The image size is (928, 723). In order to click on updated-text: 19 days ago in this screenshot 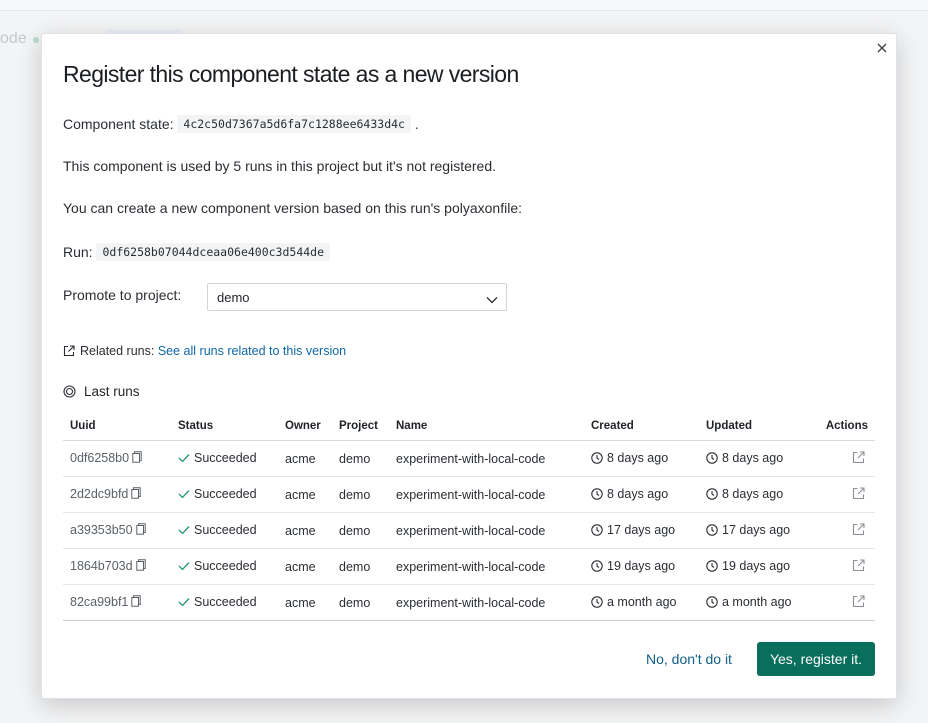, I will do `click(756, 565)`.